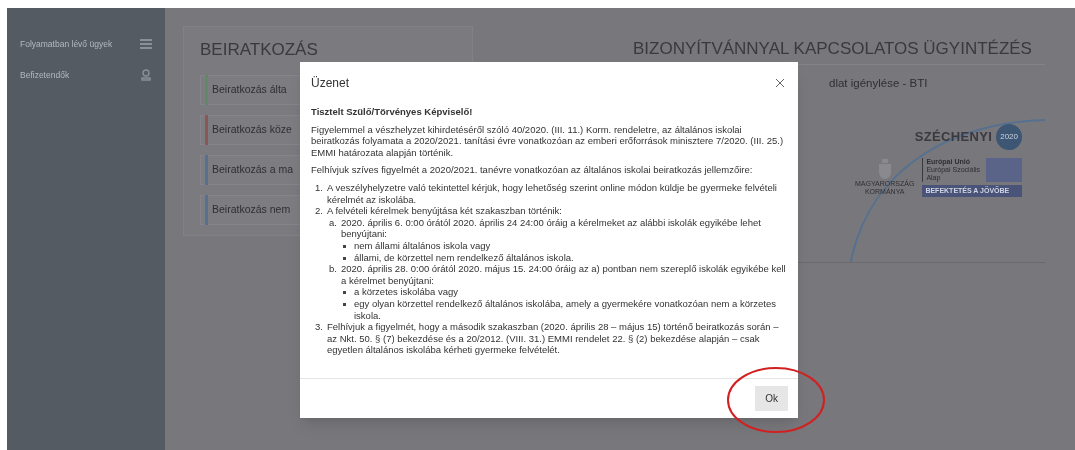 The width and height of the screenshot is (1075, 450). Describe the element at coordinates (318, 187) in the screenshot. I see `list-marker: 1.` at that location.